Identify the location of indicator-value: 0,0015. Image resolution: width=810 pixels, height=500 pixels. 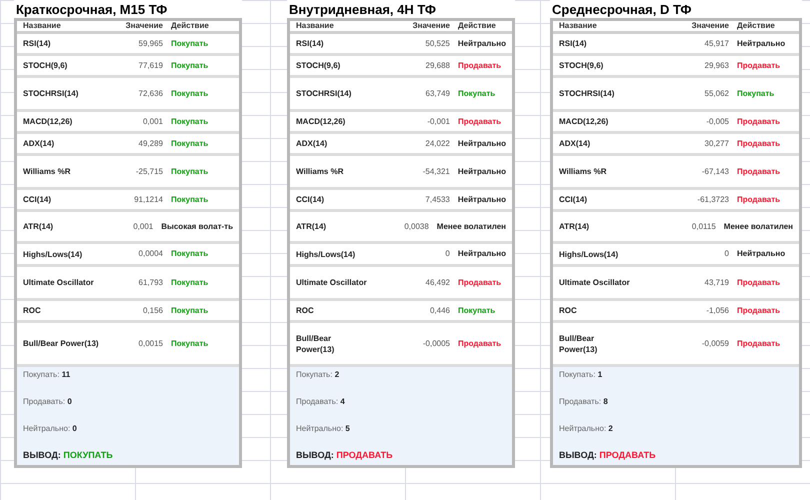
(150, 344).